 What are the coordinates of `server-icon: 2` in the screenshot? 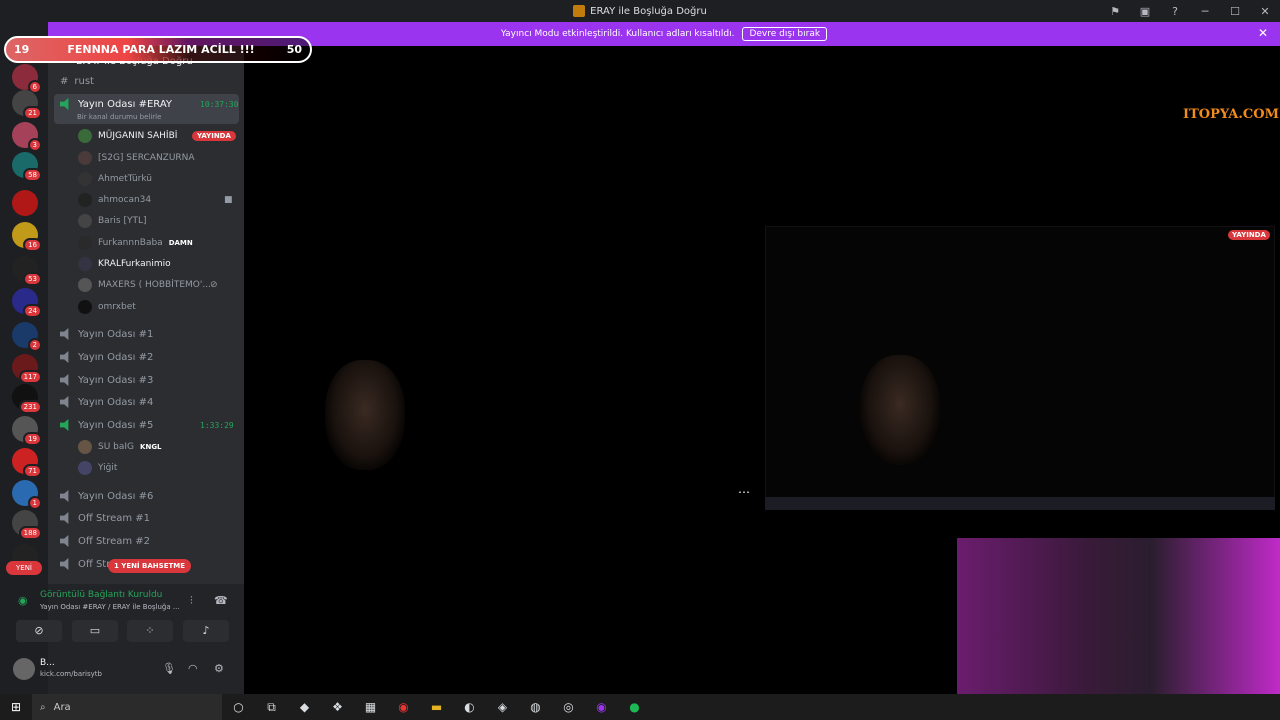 It's located at (27, 337).